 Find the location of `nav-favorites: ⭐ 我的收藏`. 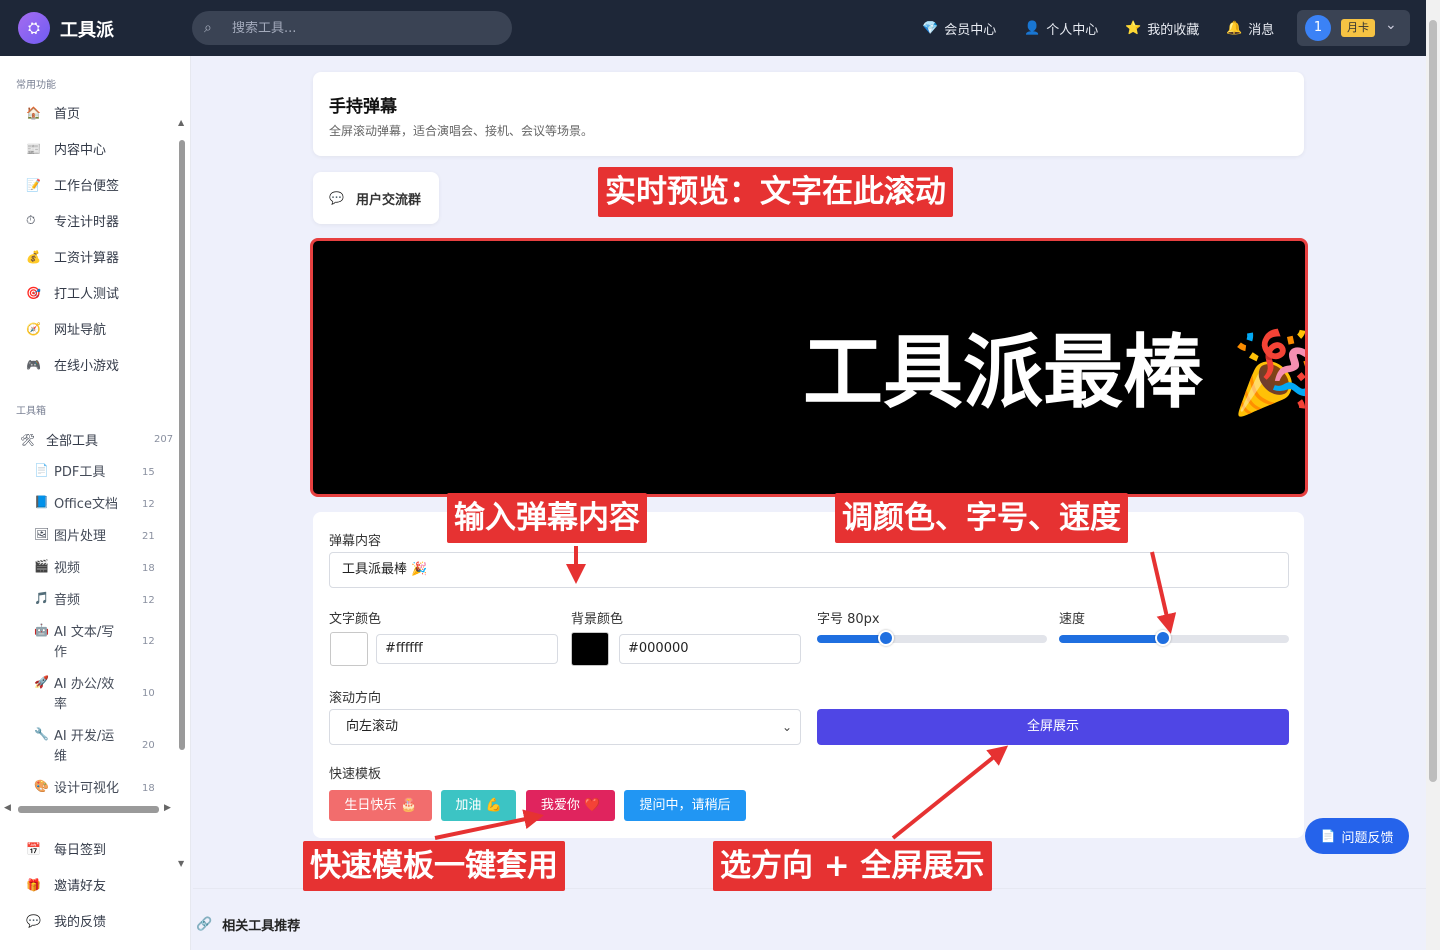

nav-favorites: ⭐ 我的收藏 is located at coordinates (1162, 28).